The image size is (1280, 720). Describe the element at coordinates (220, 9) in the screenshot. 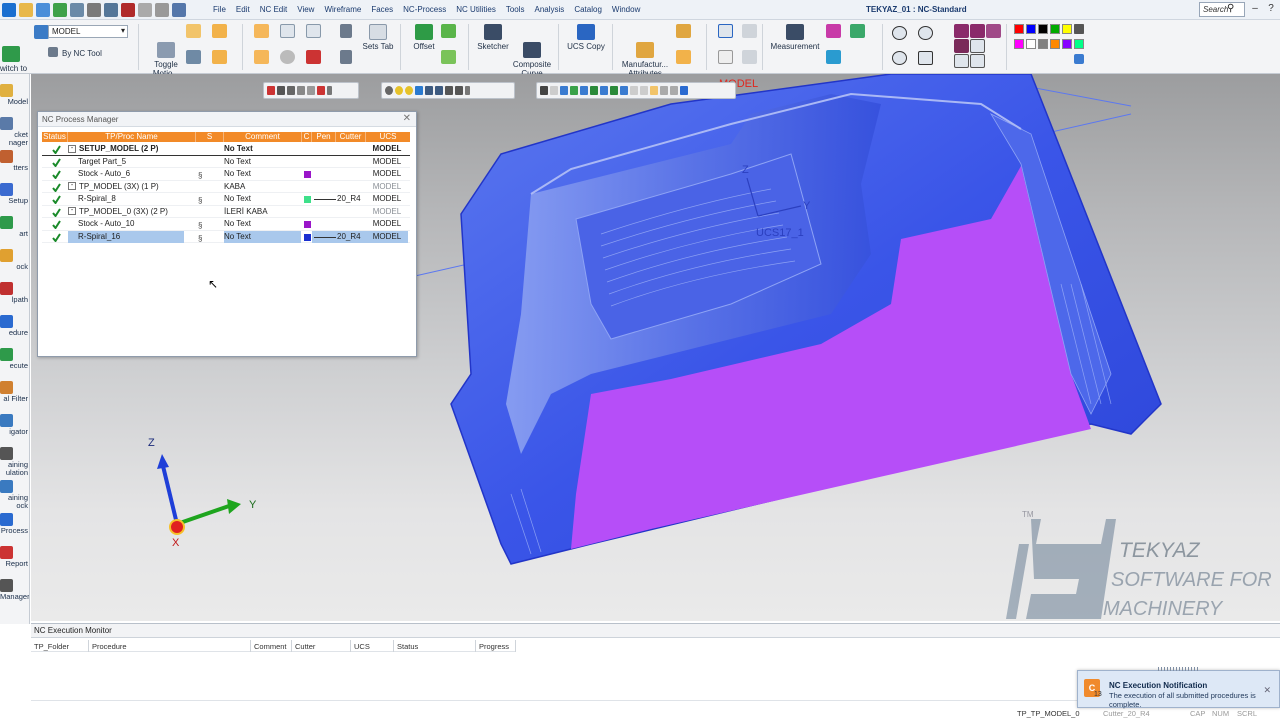

I see `menu-item-file: File` at that location.